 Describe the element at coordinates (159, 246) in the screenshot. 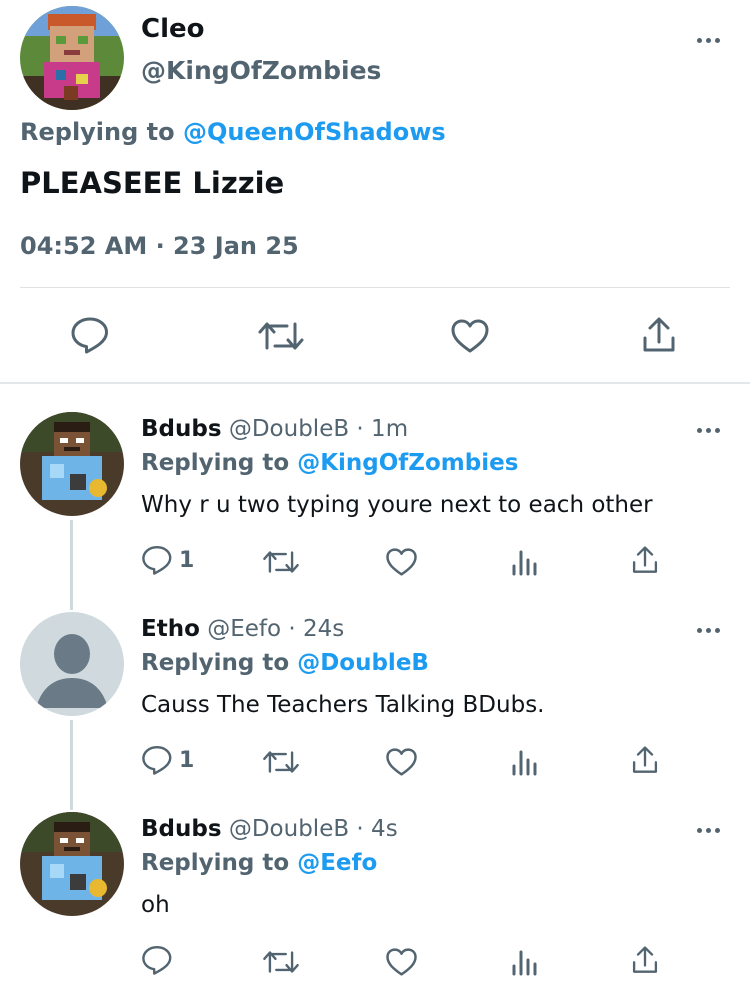

I see `main-timestamp: 04:52 AM · 23 Jan 25` at that location.